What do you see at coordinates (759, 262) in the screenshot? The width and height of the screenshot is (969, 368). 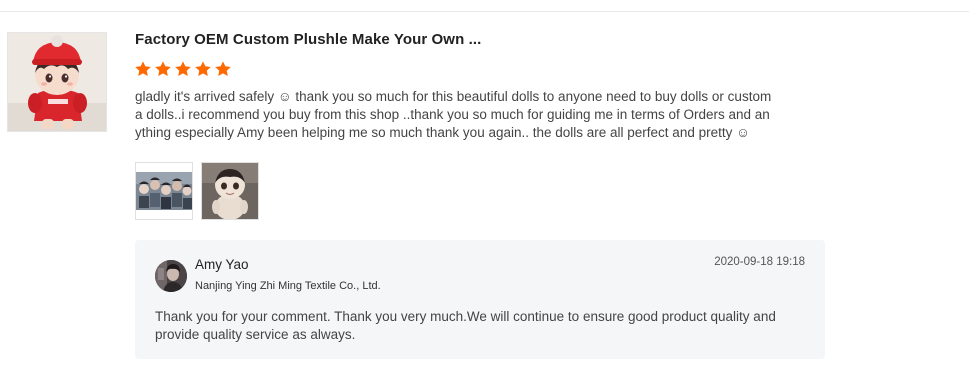 I see `reply-date: 2020-09-18 19:18` at bounding box center [759, 262].